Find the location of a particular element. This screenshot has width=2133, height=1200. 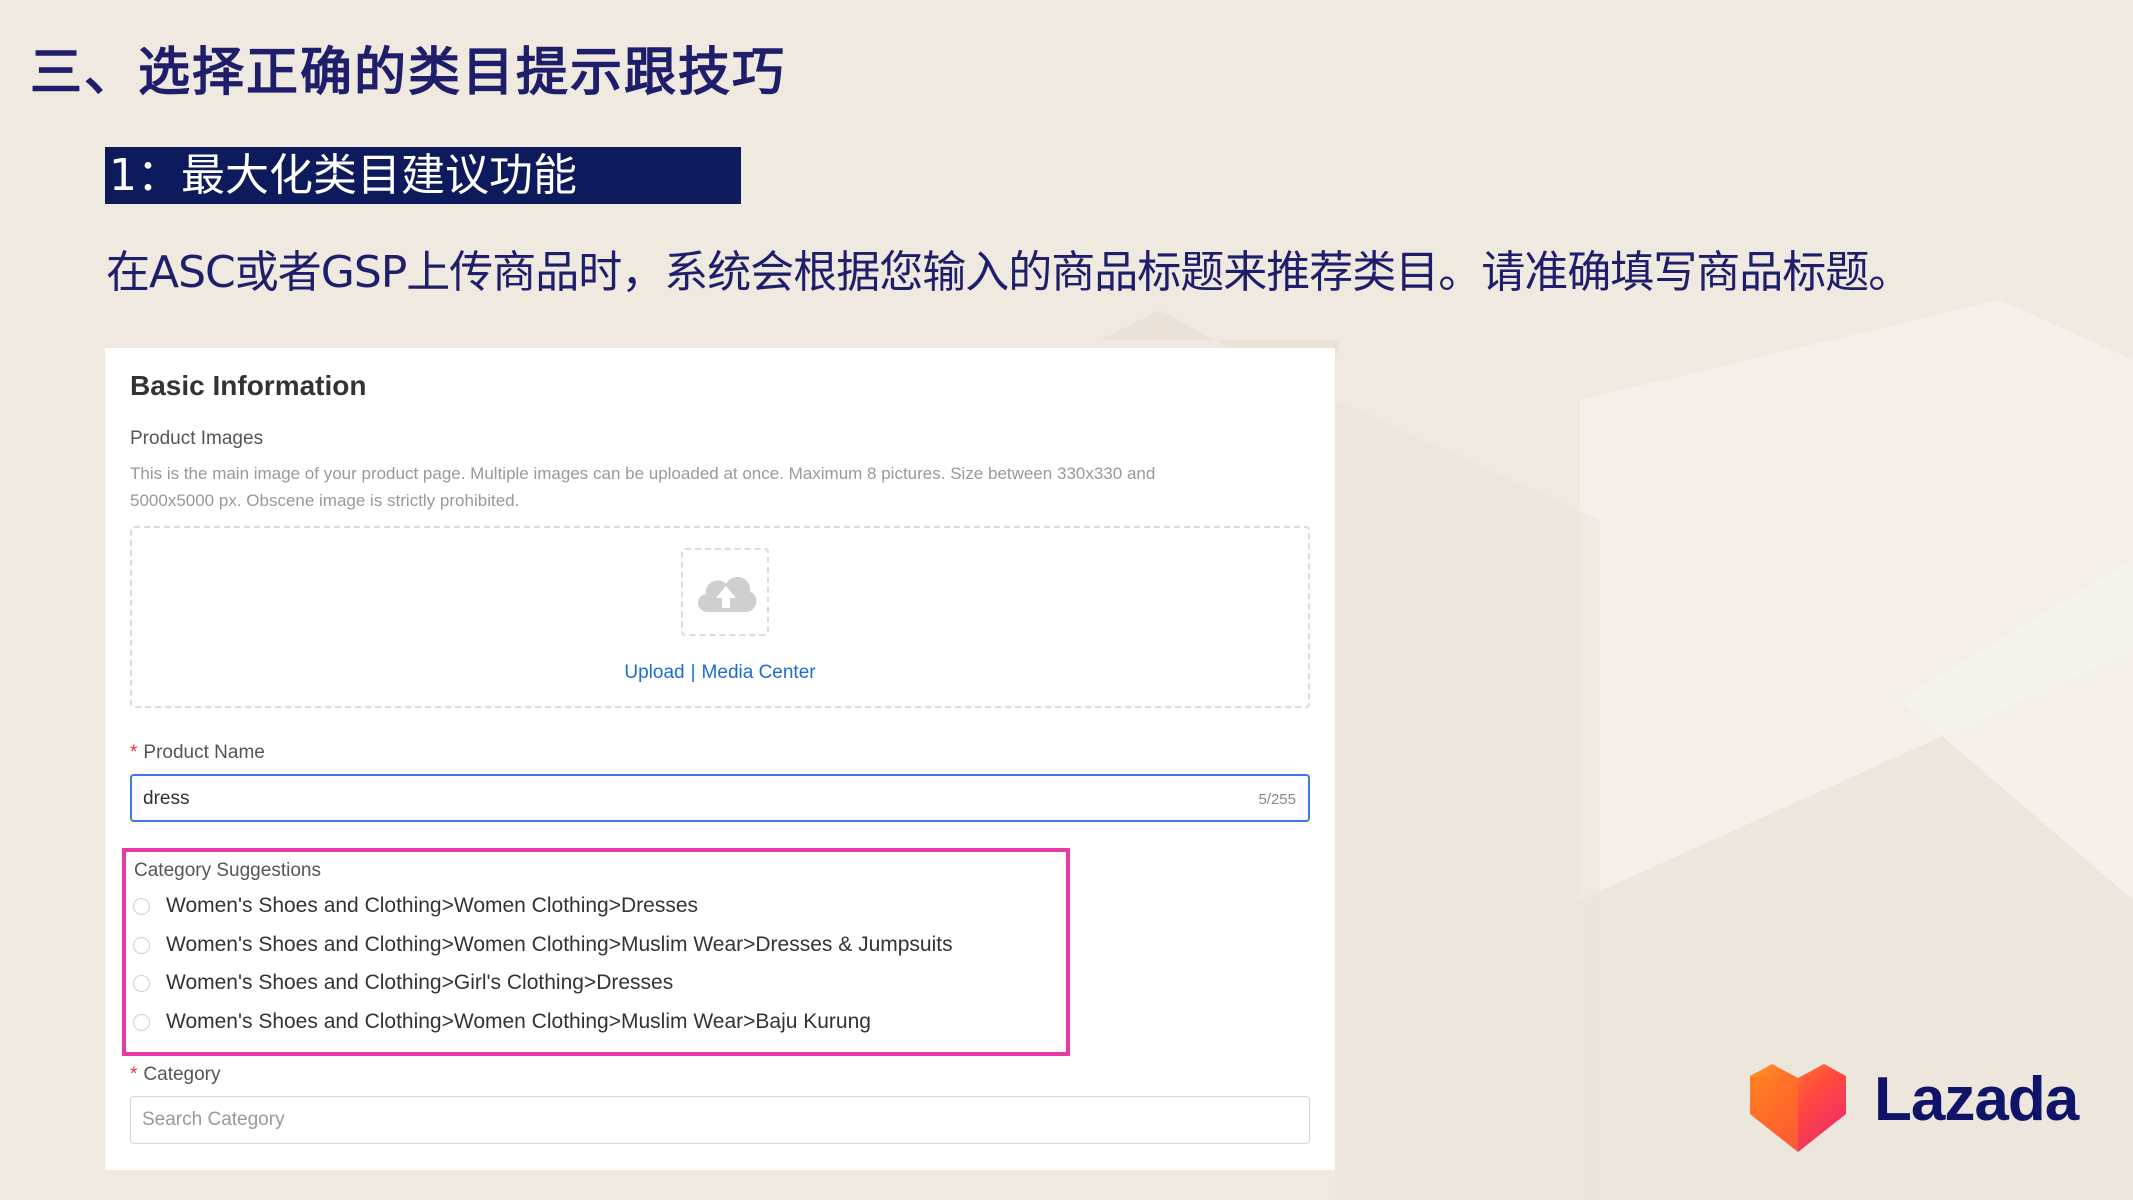

cloud-upload-icon is located at coordinates (727, 594).